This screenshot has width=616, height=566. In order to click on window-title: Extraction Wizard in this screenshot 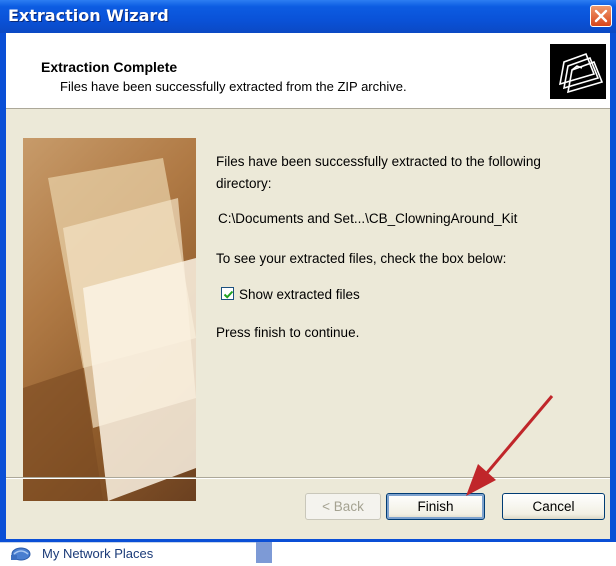, I will do `click(88, 15)`.